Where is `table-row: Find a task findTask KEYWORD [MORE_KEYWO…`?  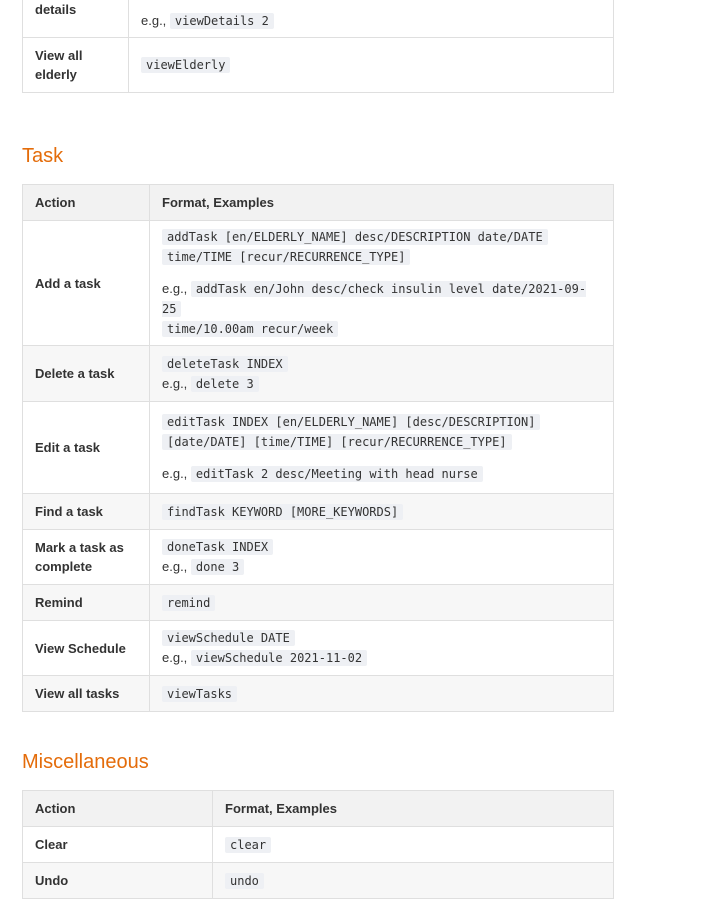 table-row: Find a task findTask KEYWORD [MORE_KEYWO… is located at coordinates (318, 511).